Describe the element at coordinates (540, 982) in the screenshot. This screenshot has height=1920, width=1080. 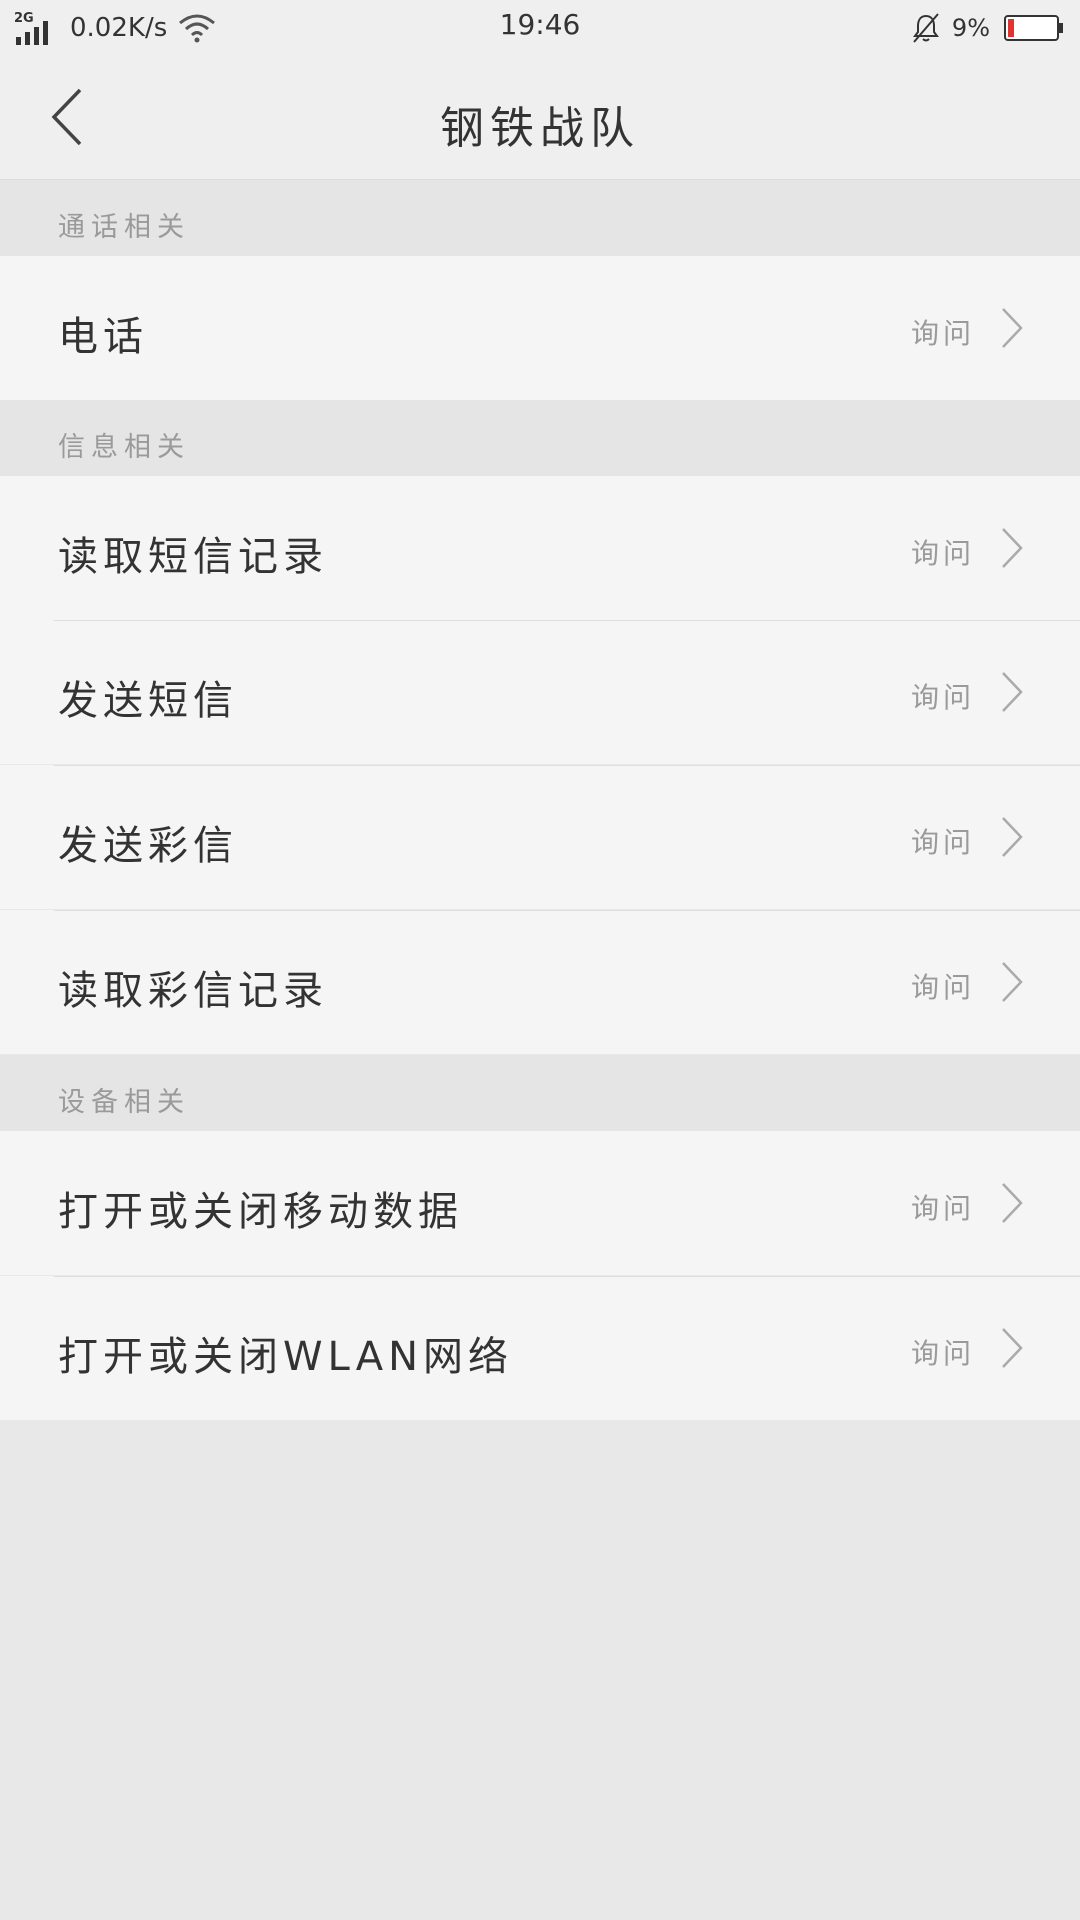
I see `permission-row-read-mms: 读取彩信记录 询问` at that location.